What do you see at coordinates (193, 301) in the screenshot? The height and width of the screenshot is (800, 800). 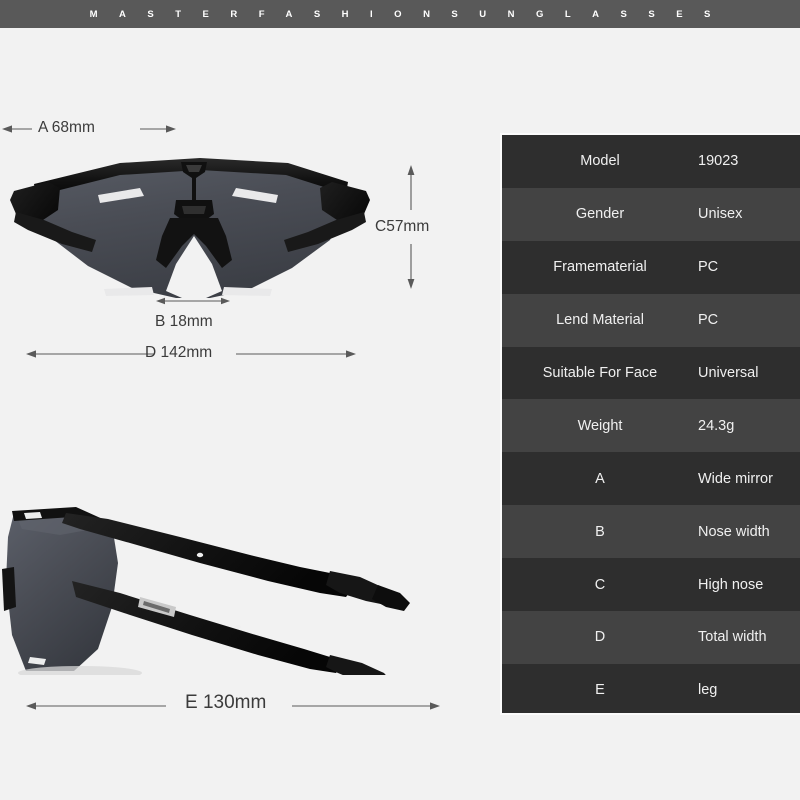 I see `dimension-arrow-b` at bounding box center [193, 301].